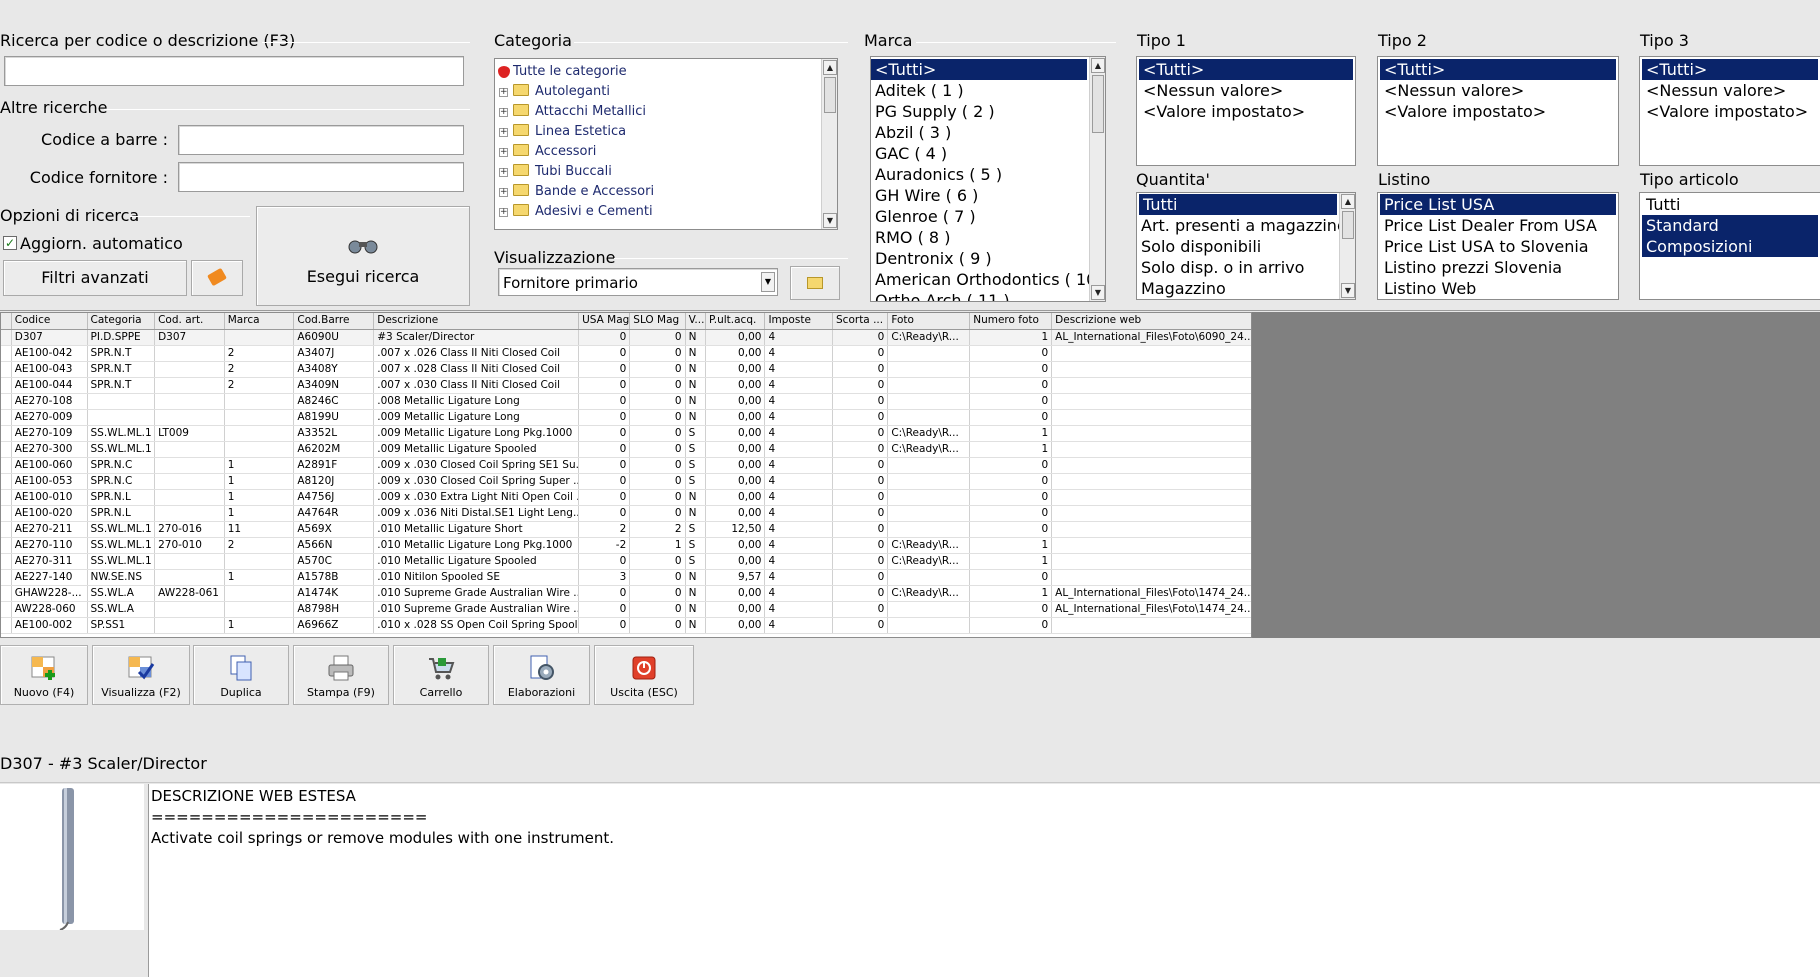  Describe the element at coordinates (666, 72) in the screenshot. I see `tree-item-all: Tutte le categorie` at that location.